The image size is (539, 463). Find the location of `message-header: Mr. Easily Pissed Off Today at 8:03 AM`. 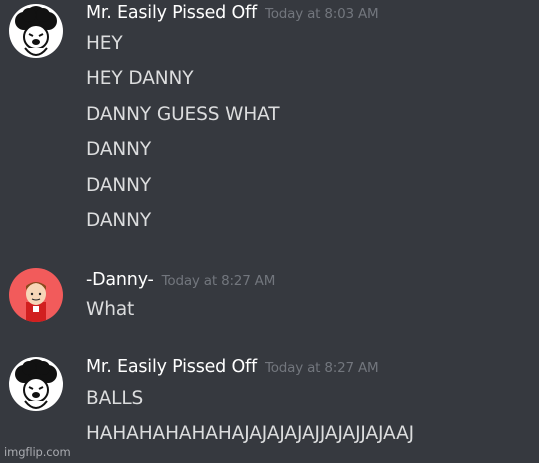

message-header: Mr. Easily Pissed Off Today at 8:03 AM is located at coordinates (232, 13).